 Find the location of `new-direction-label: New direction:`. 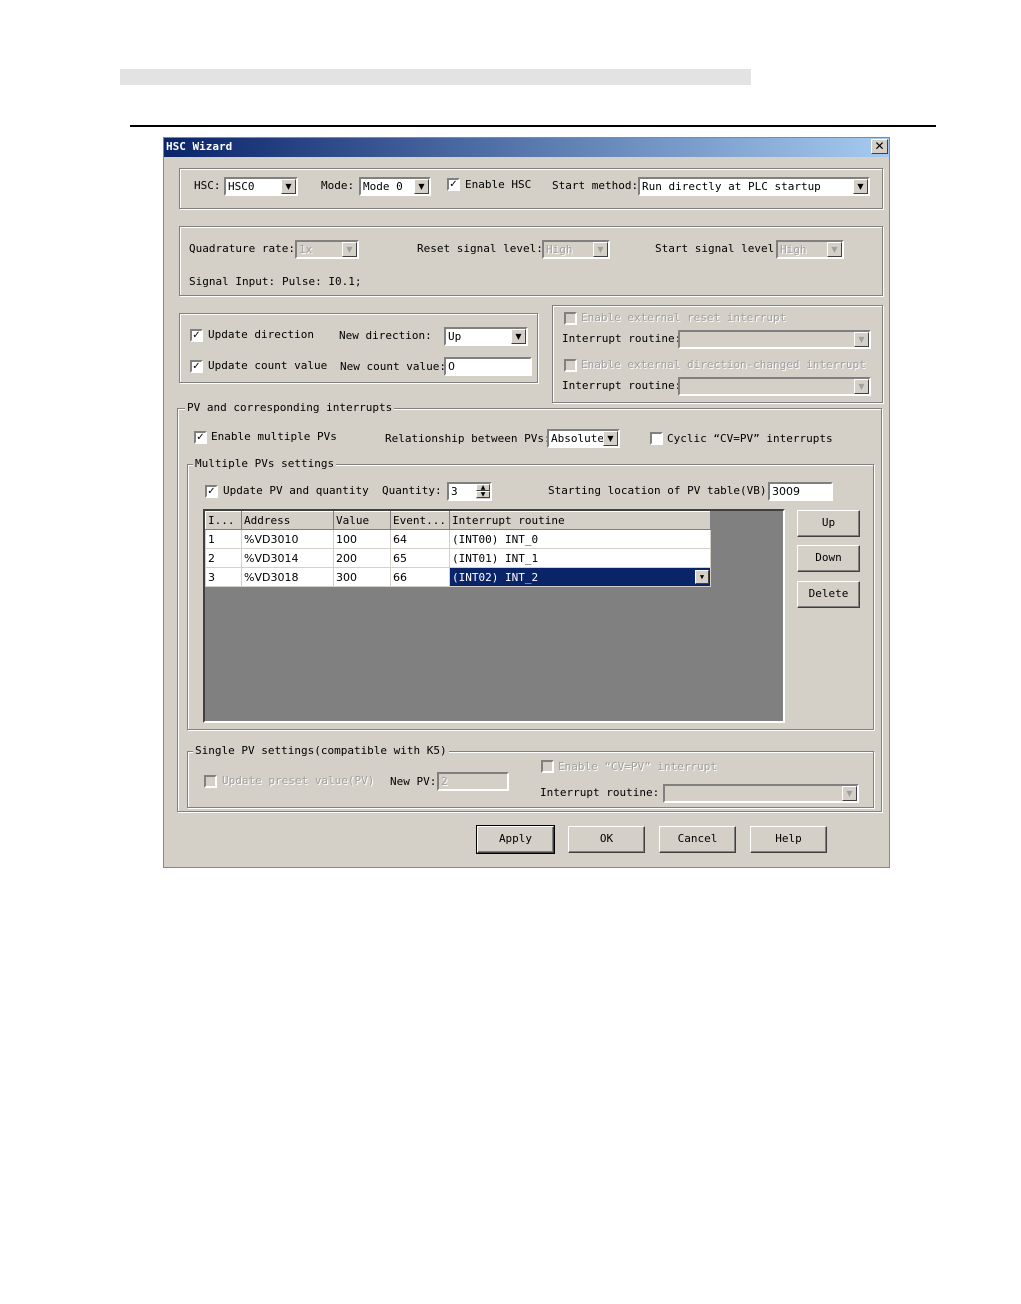

new-direction-label: New direction: is located at coordinates (385, 335).